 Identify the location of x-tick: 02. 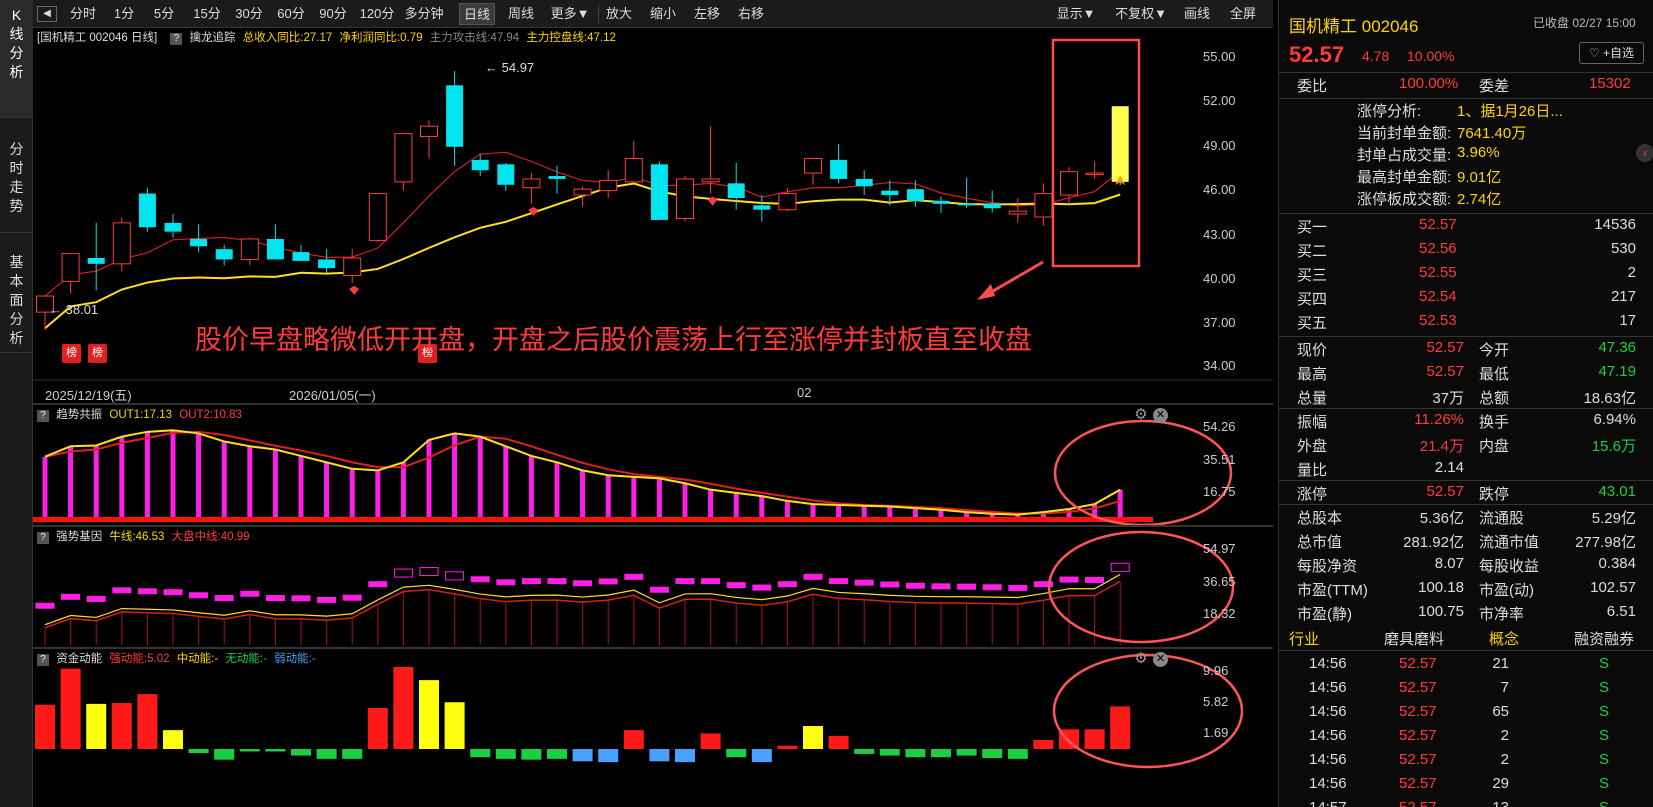
(804, 392).